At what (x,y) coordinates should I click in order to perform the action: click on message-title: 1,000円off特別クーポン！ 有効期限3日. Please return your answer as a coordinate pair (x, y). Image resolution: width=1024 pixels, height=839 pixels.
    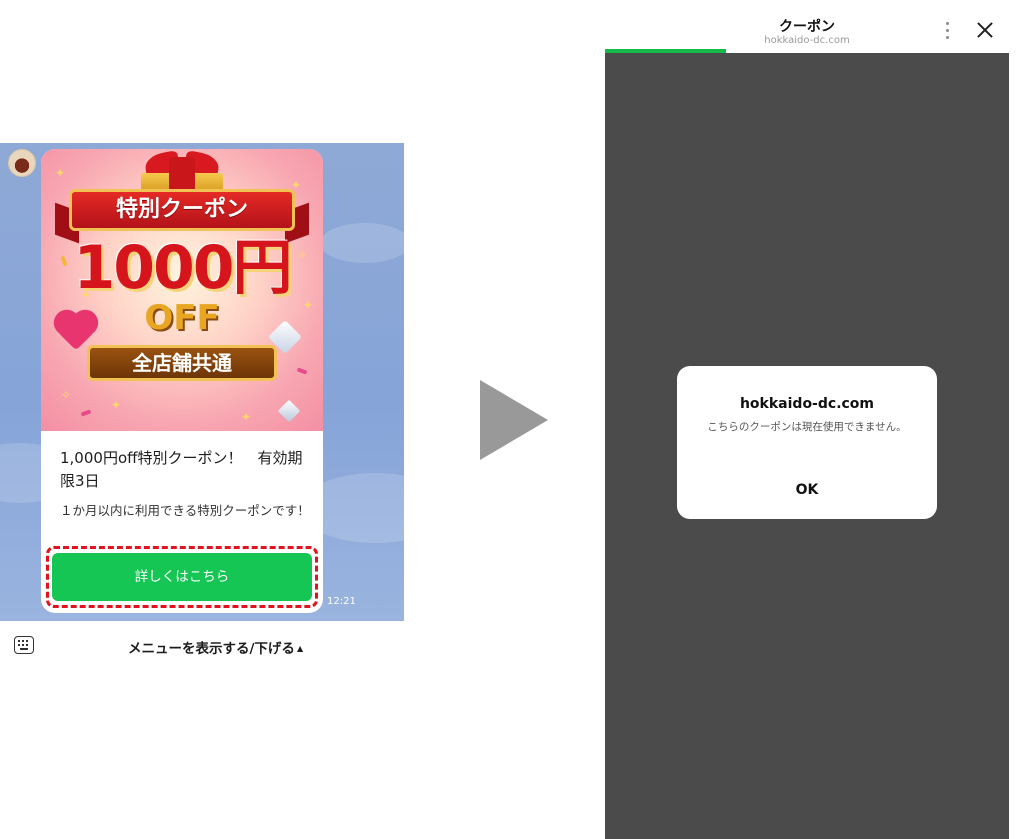
    Looking at the image, I should click on (181, 469).